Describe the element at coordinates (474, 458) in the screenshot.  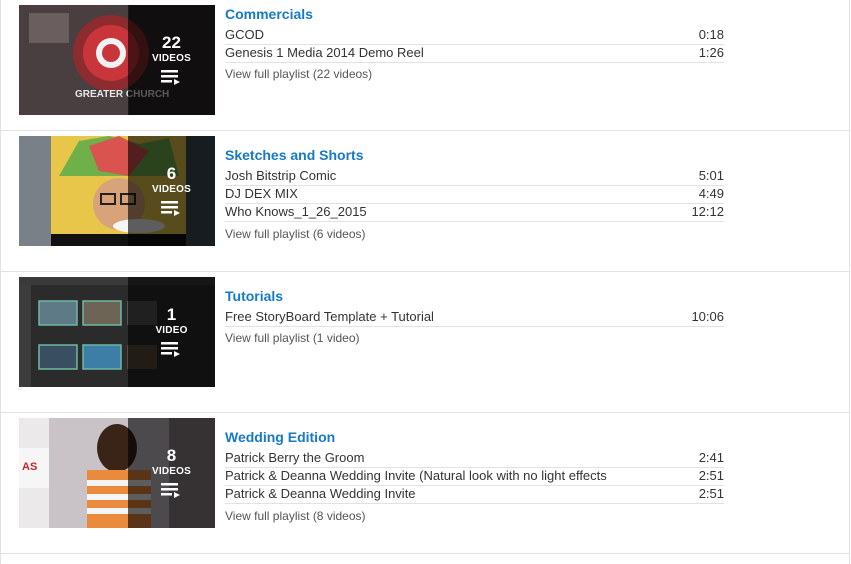
I see `playlist-video-item: Patrick Berry the Groom 2:41` at that location.